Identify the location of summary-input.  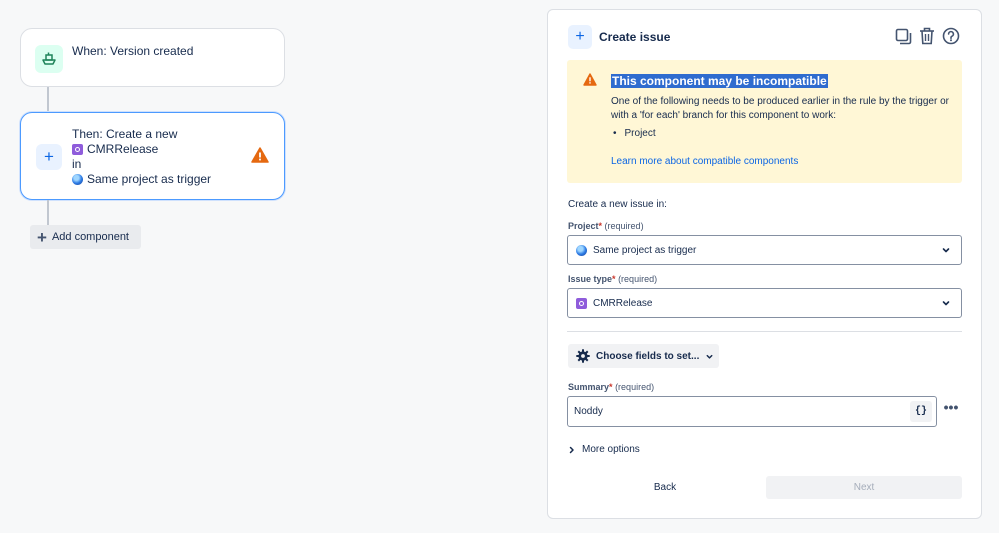
(752, 411).